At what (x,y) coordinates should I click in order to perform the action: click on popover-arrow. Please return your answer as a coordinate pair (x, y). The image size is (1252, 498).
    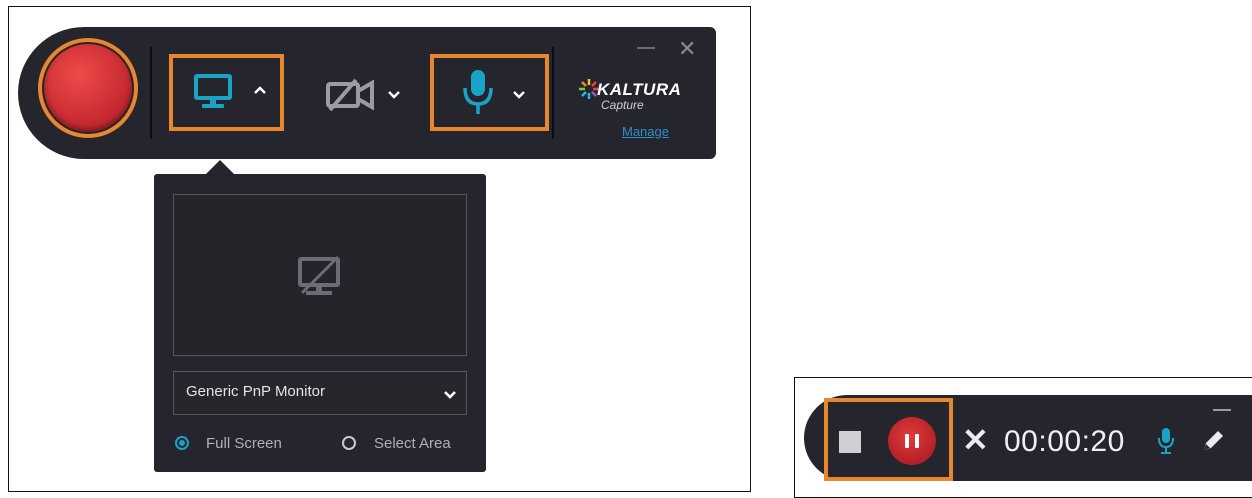
    Looking at the image, I should click on (220, 167).